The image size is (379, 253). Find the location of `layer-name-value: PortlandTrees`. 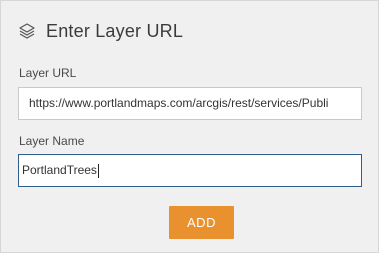

layer-name-value: PortlandTrees is located at coordinates (59, 170).